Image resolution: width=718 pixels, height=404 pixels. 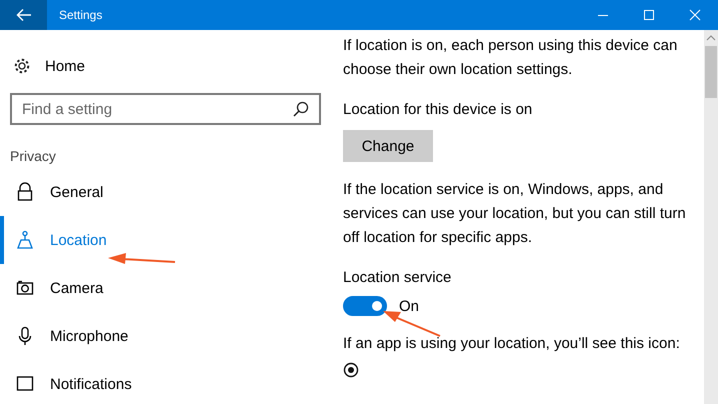 I want to click on icon-info-text: If an app is using your location, you’ll see this icon:, so click(x=512, y=344).